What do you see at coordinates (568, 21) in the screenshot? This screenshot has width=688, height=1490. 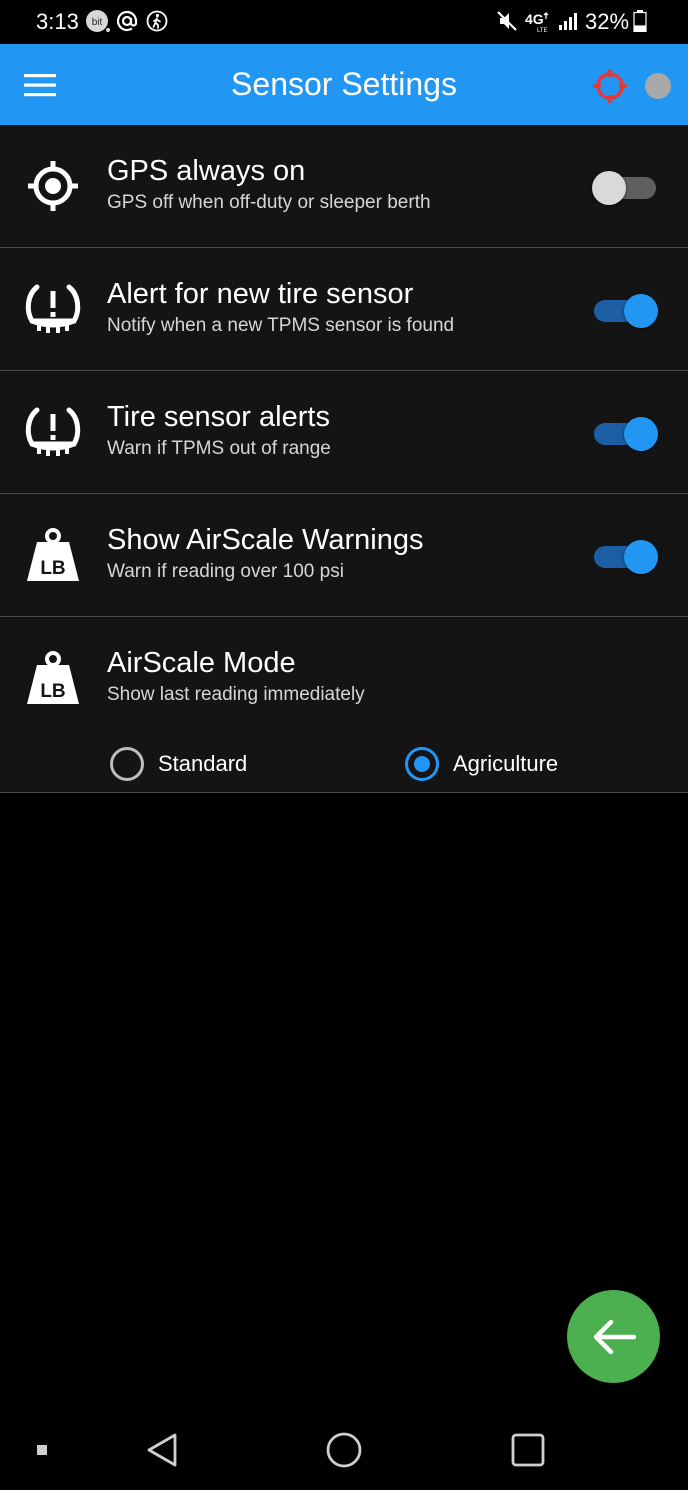 I see `signal-icon` at bounding box center [568, 21].